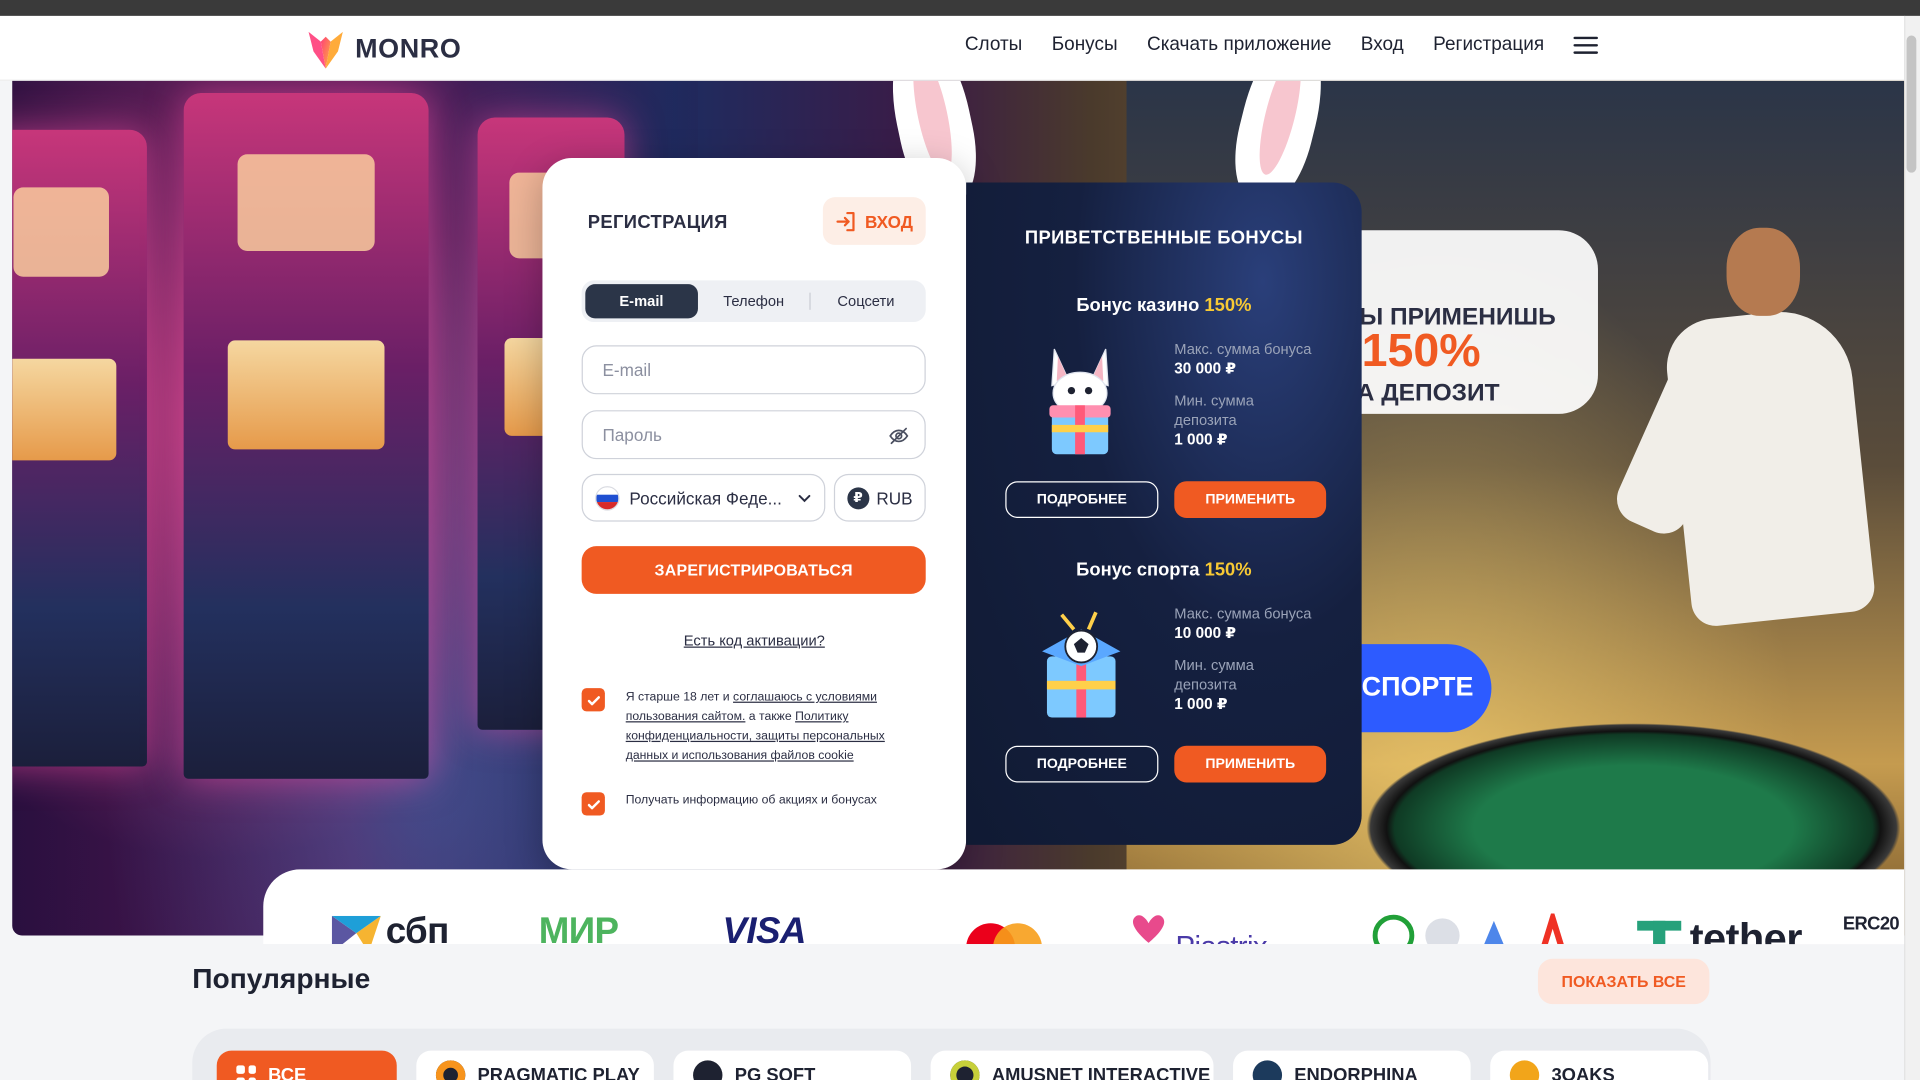 This screenshot has width=1920, height=1080. What do you see at coordinates (894, 497) in the screenshot?
I see `currency-value: RUB` at bounding box center [894, 497].